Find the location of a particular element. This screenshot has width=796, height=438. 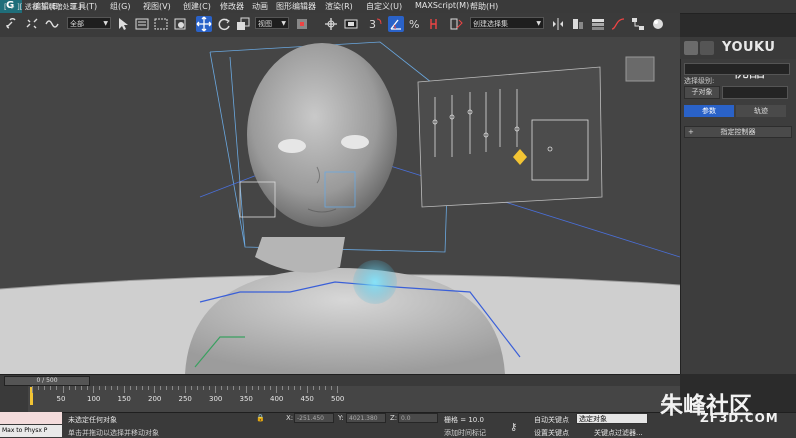

menu-animation: 动画 is located at coordinates (260, 6).